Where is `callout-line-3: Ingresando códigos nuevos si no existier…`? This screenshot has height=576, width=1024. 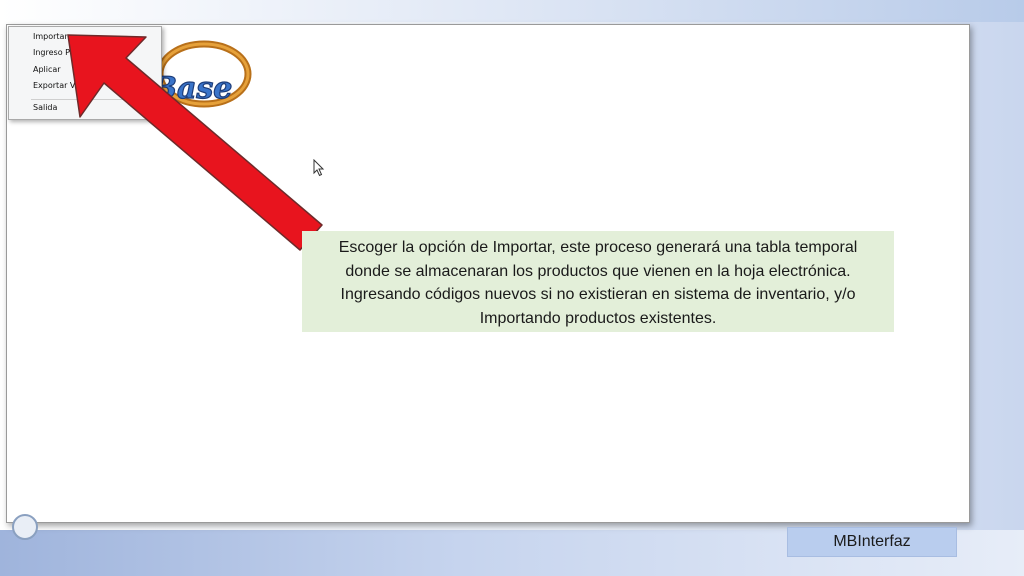 callout-line-3: Ingresando códigos nuevos si no existier… is located at coordinates (598, 294).